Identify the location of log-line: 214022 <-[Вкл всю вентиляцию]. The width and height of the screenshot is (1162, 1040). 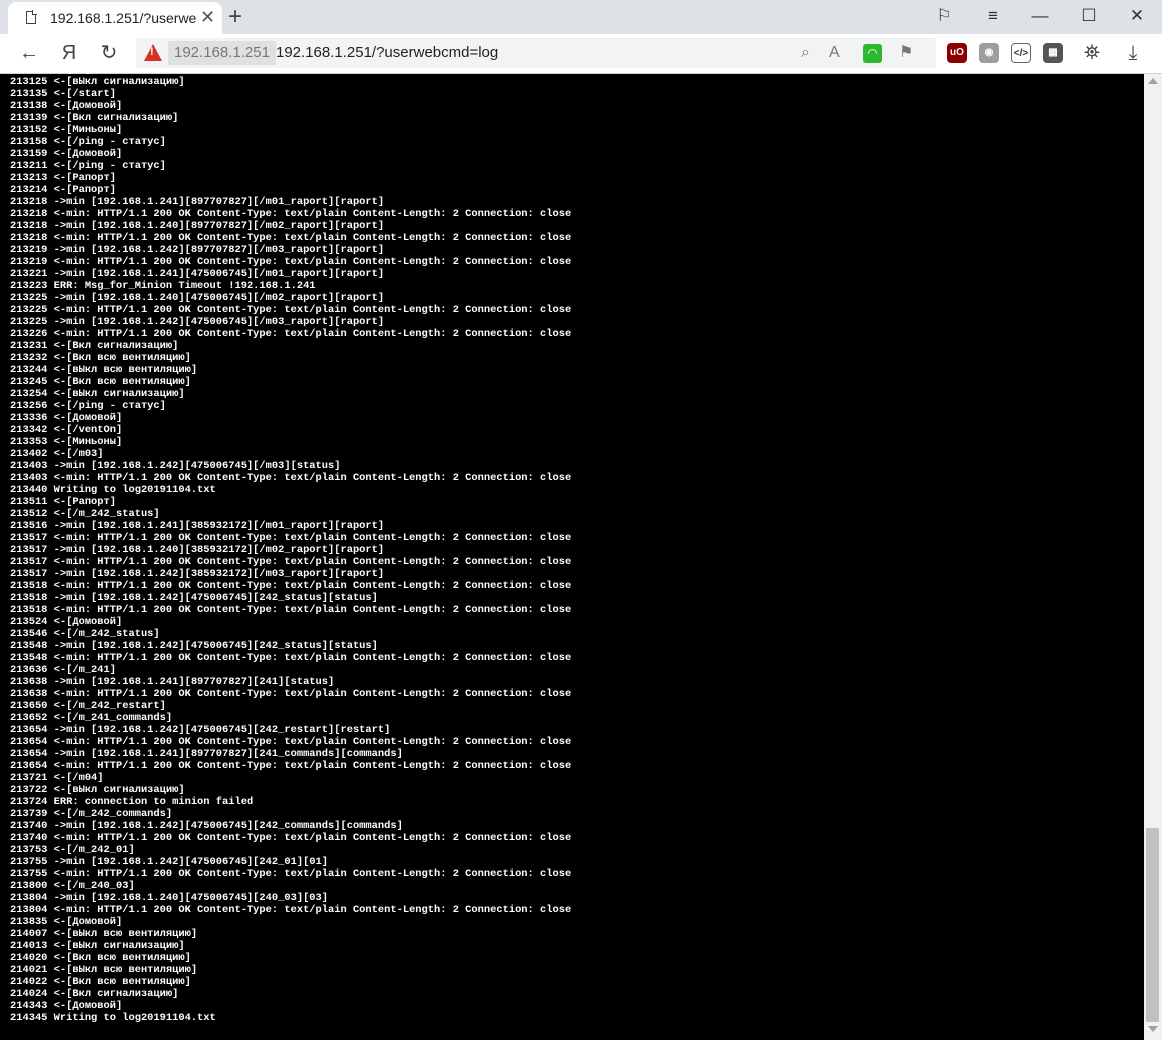
(100, 982).